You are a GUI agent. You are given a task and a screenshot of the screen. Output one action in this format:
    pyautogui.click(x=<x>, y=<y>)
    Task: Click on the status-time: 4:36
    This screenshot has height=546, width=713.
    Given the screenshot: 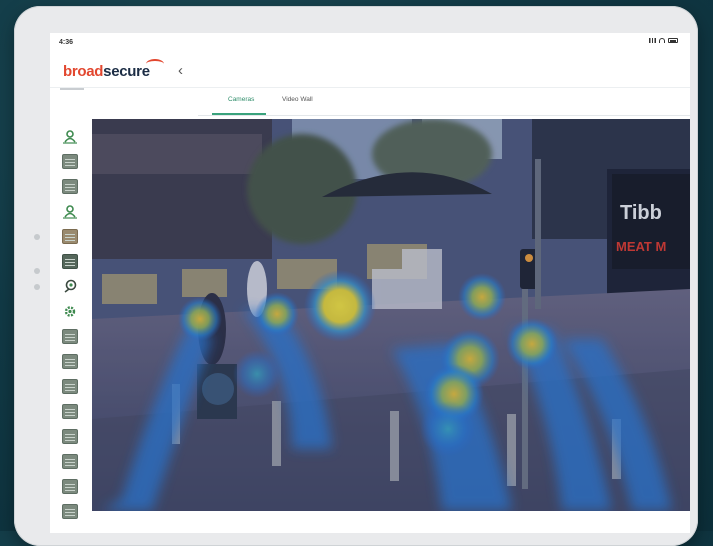 What is the action you would take?
    pyautogui.click(x=66, y=42)
    